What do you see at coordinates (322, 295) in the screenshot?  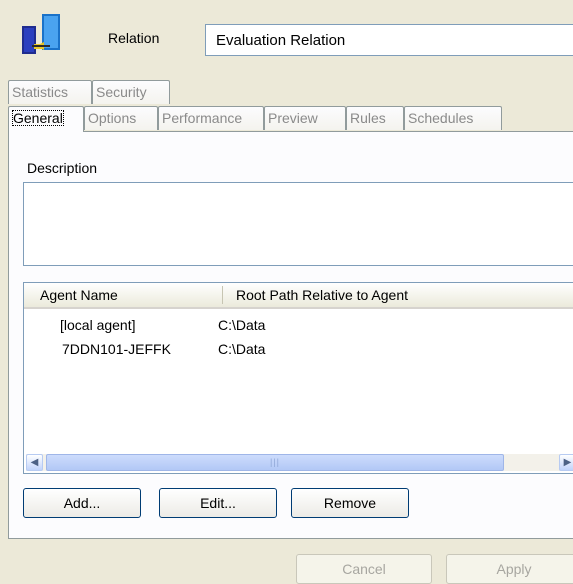 I see `column-header-root-path: Root Path Relative to Agent` at bounding box center [322, 295].